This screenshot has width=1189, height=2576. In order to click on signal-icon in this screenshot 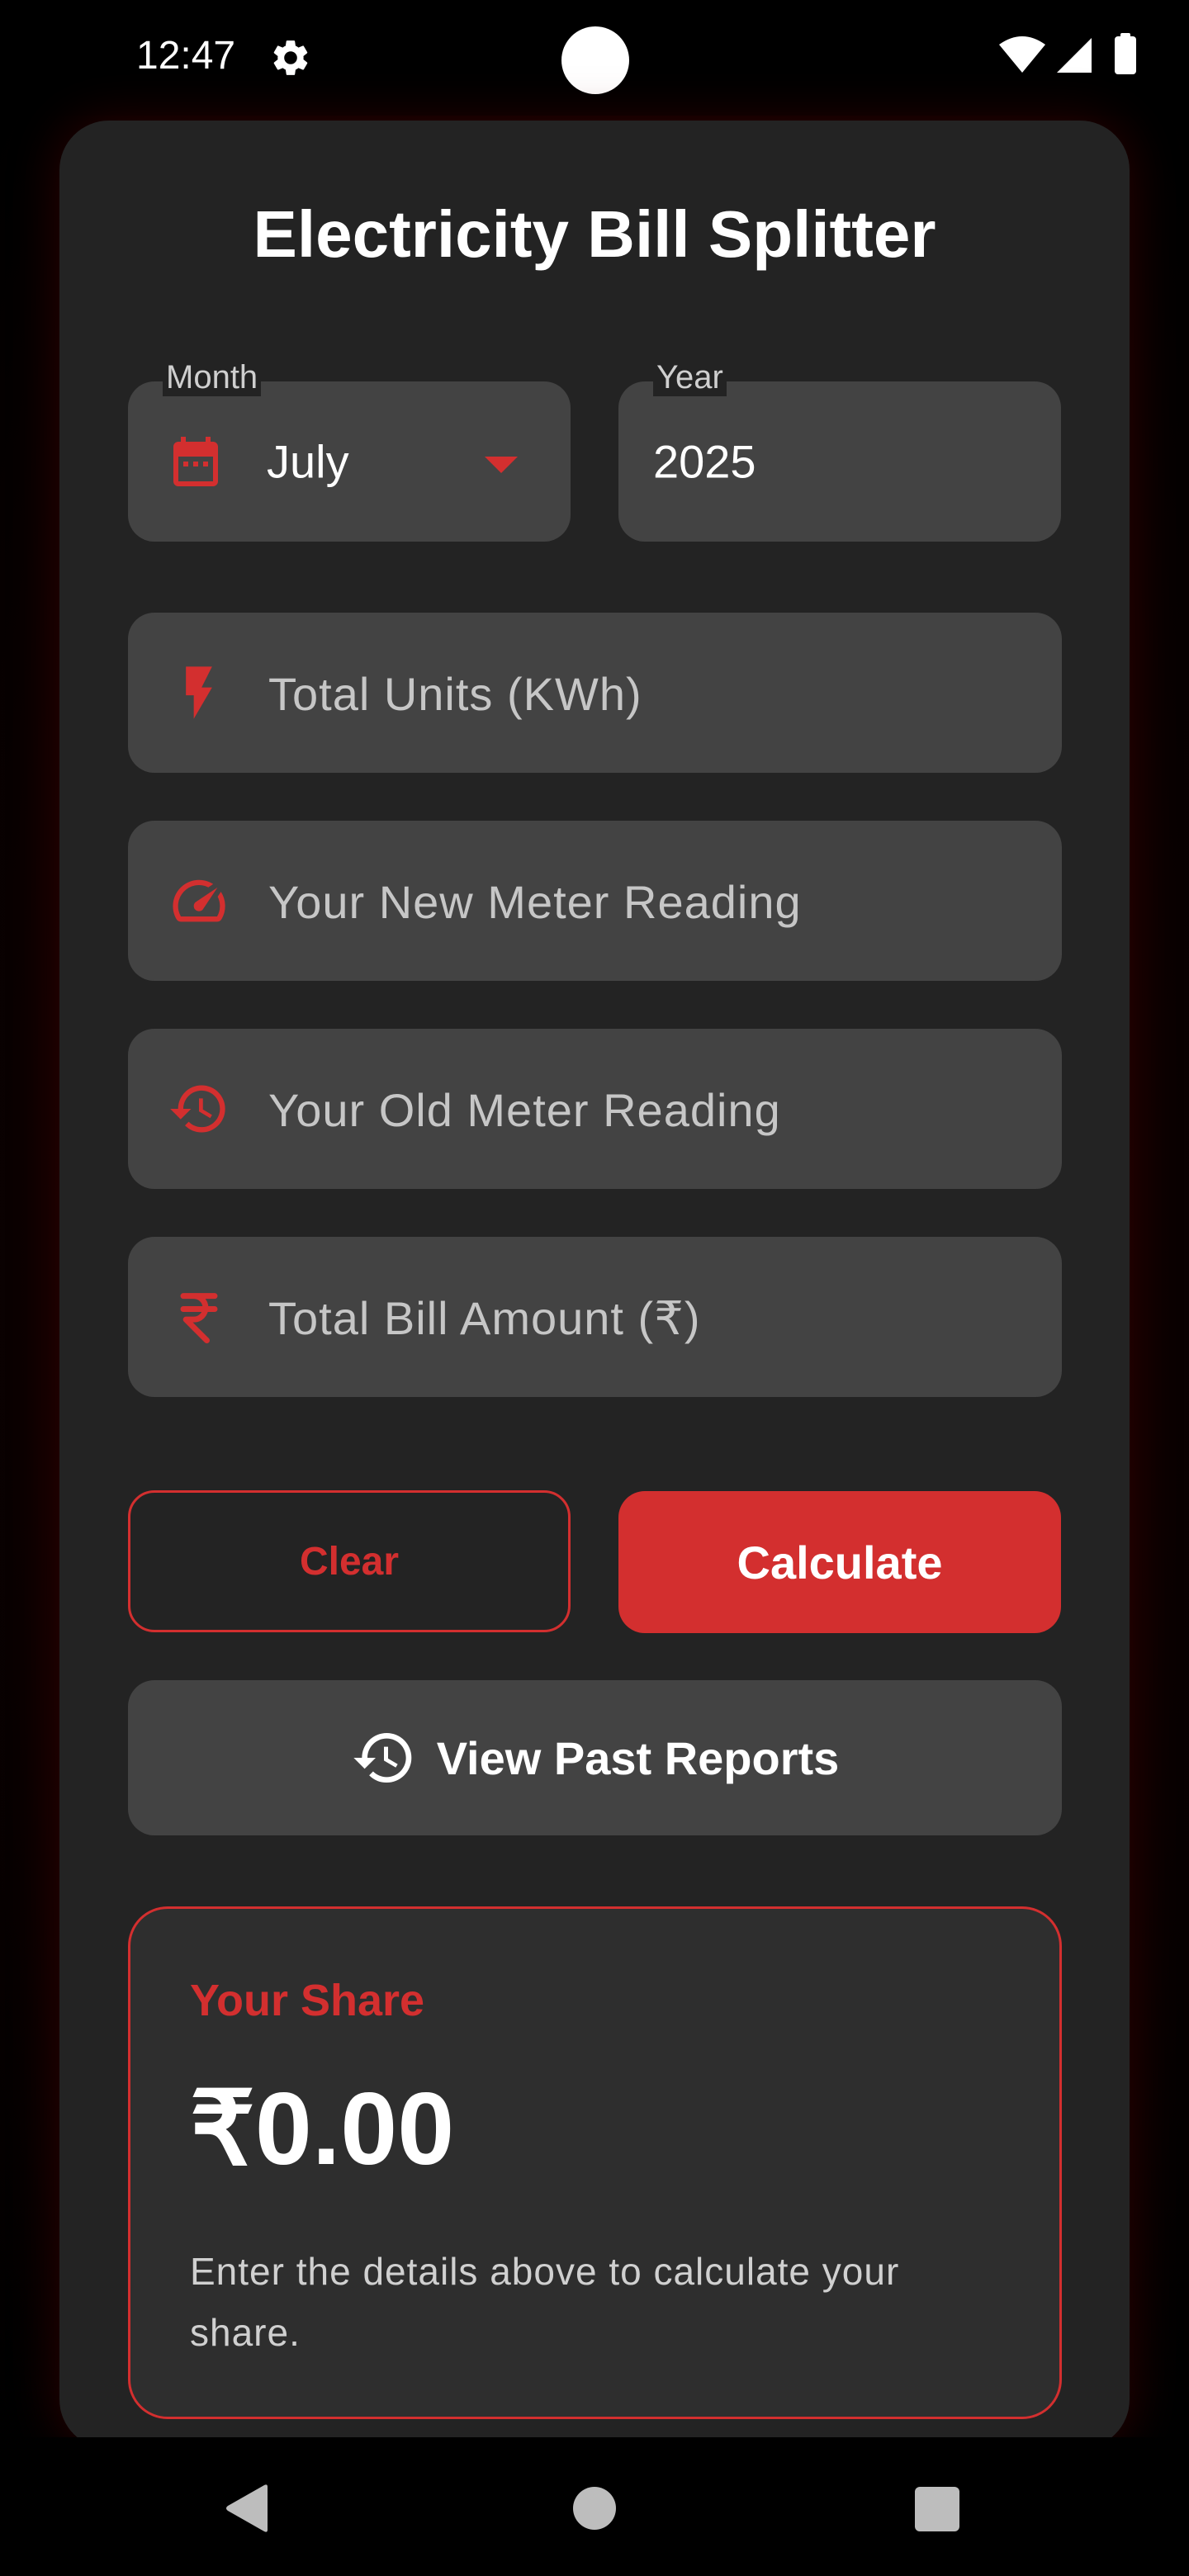, I will do `click(1074, 55)`.